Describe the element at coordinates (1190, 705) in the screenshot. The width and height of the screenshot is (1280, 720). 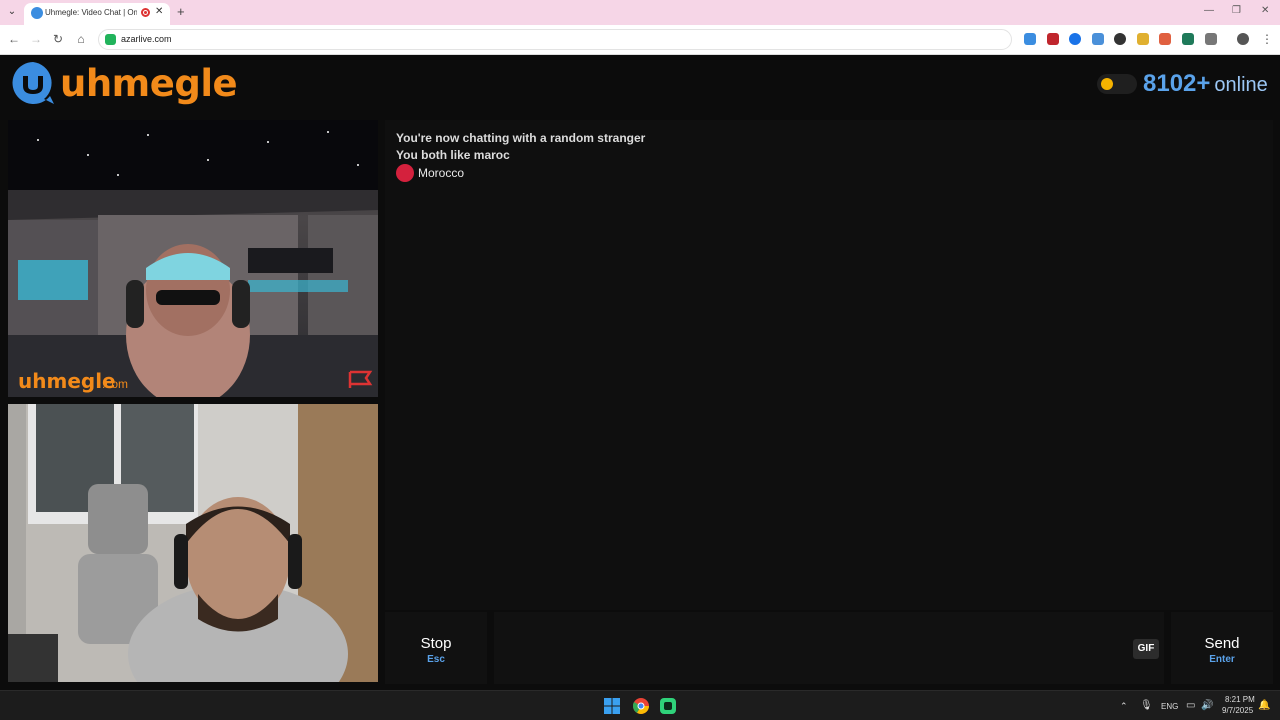
I see `network-icon: ▭` at that location.